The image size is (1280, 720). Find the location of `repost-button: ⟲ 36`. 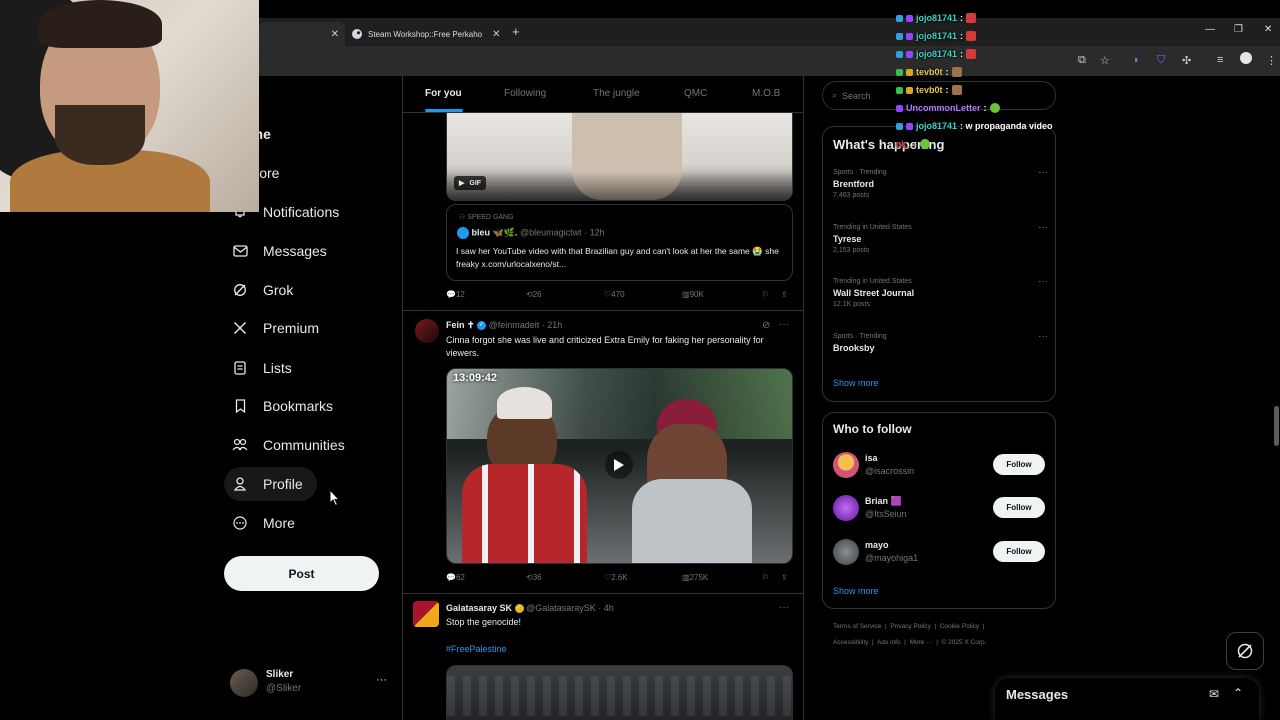

repost-button: ⟲ 36 is located at coordinates (534, 577).